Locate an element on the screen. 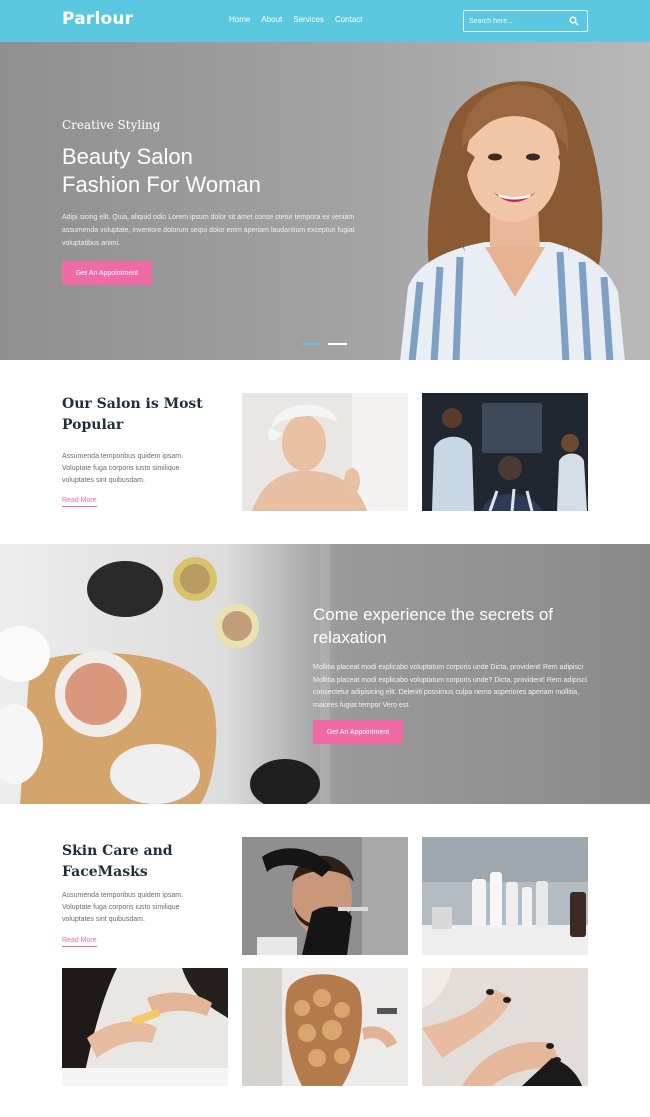  barber-shop-photo is located at coordinates (505, 452).